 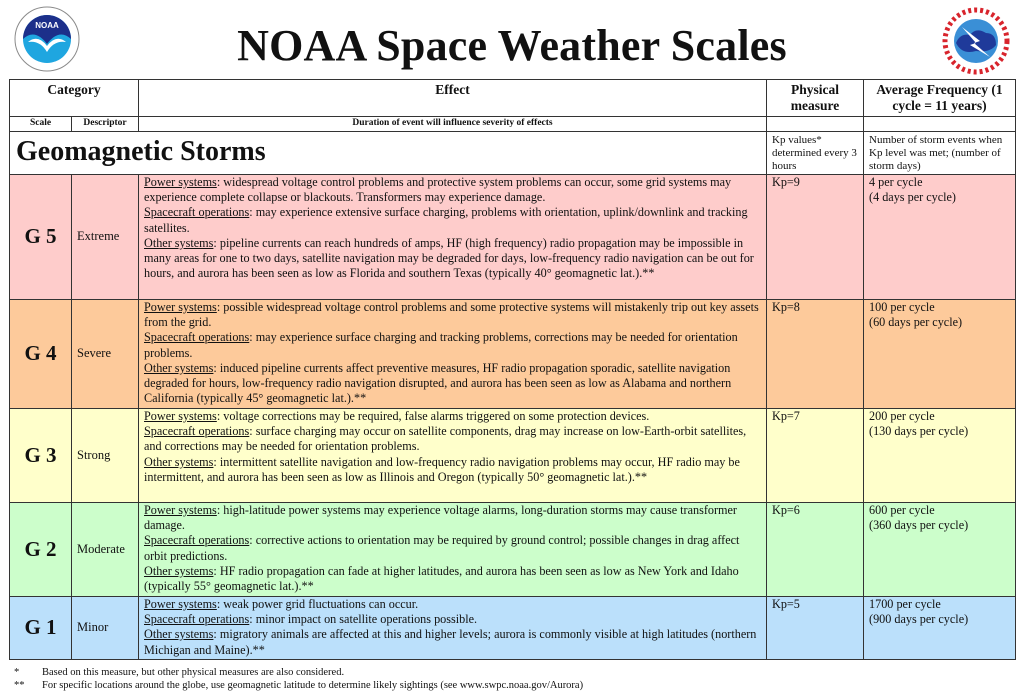 What do you see at coordinates (815, 237) in the screenshot?
I see `physical-measure-value: Kp=9` at bounding box center [815, 237].